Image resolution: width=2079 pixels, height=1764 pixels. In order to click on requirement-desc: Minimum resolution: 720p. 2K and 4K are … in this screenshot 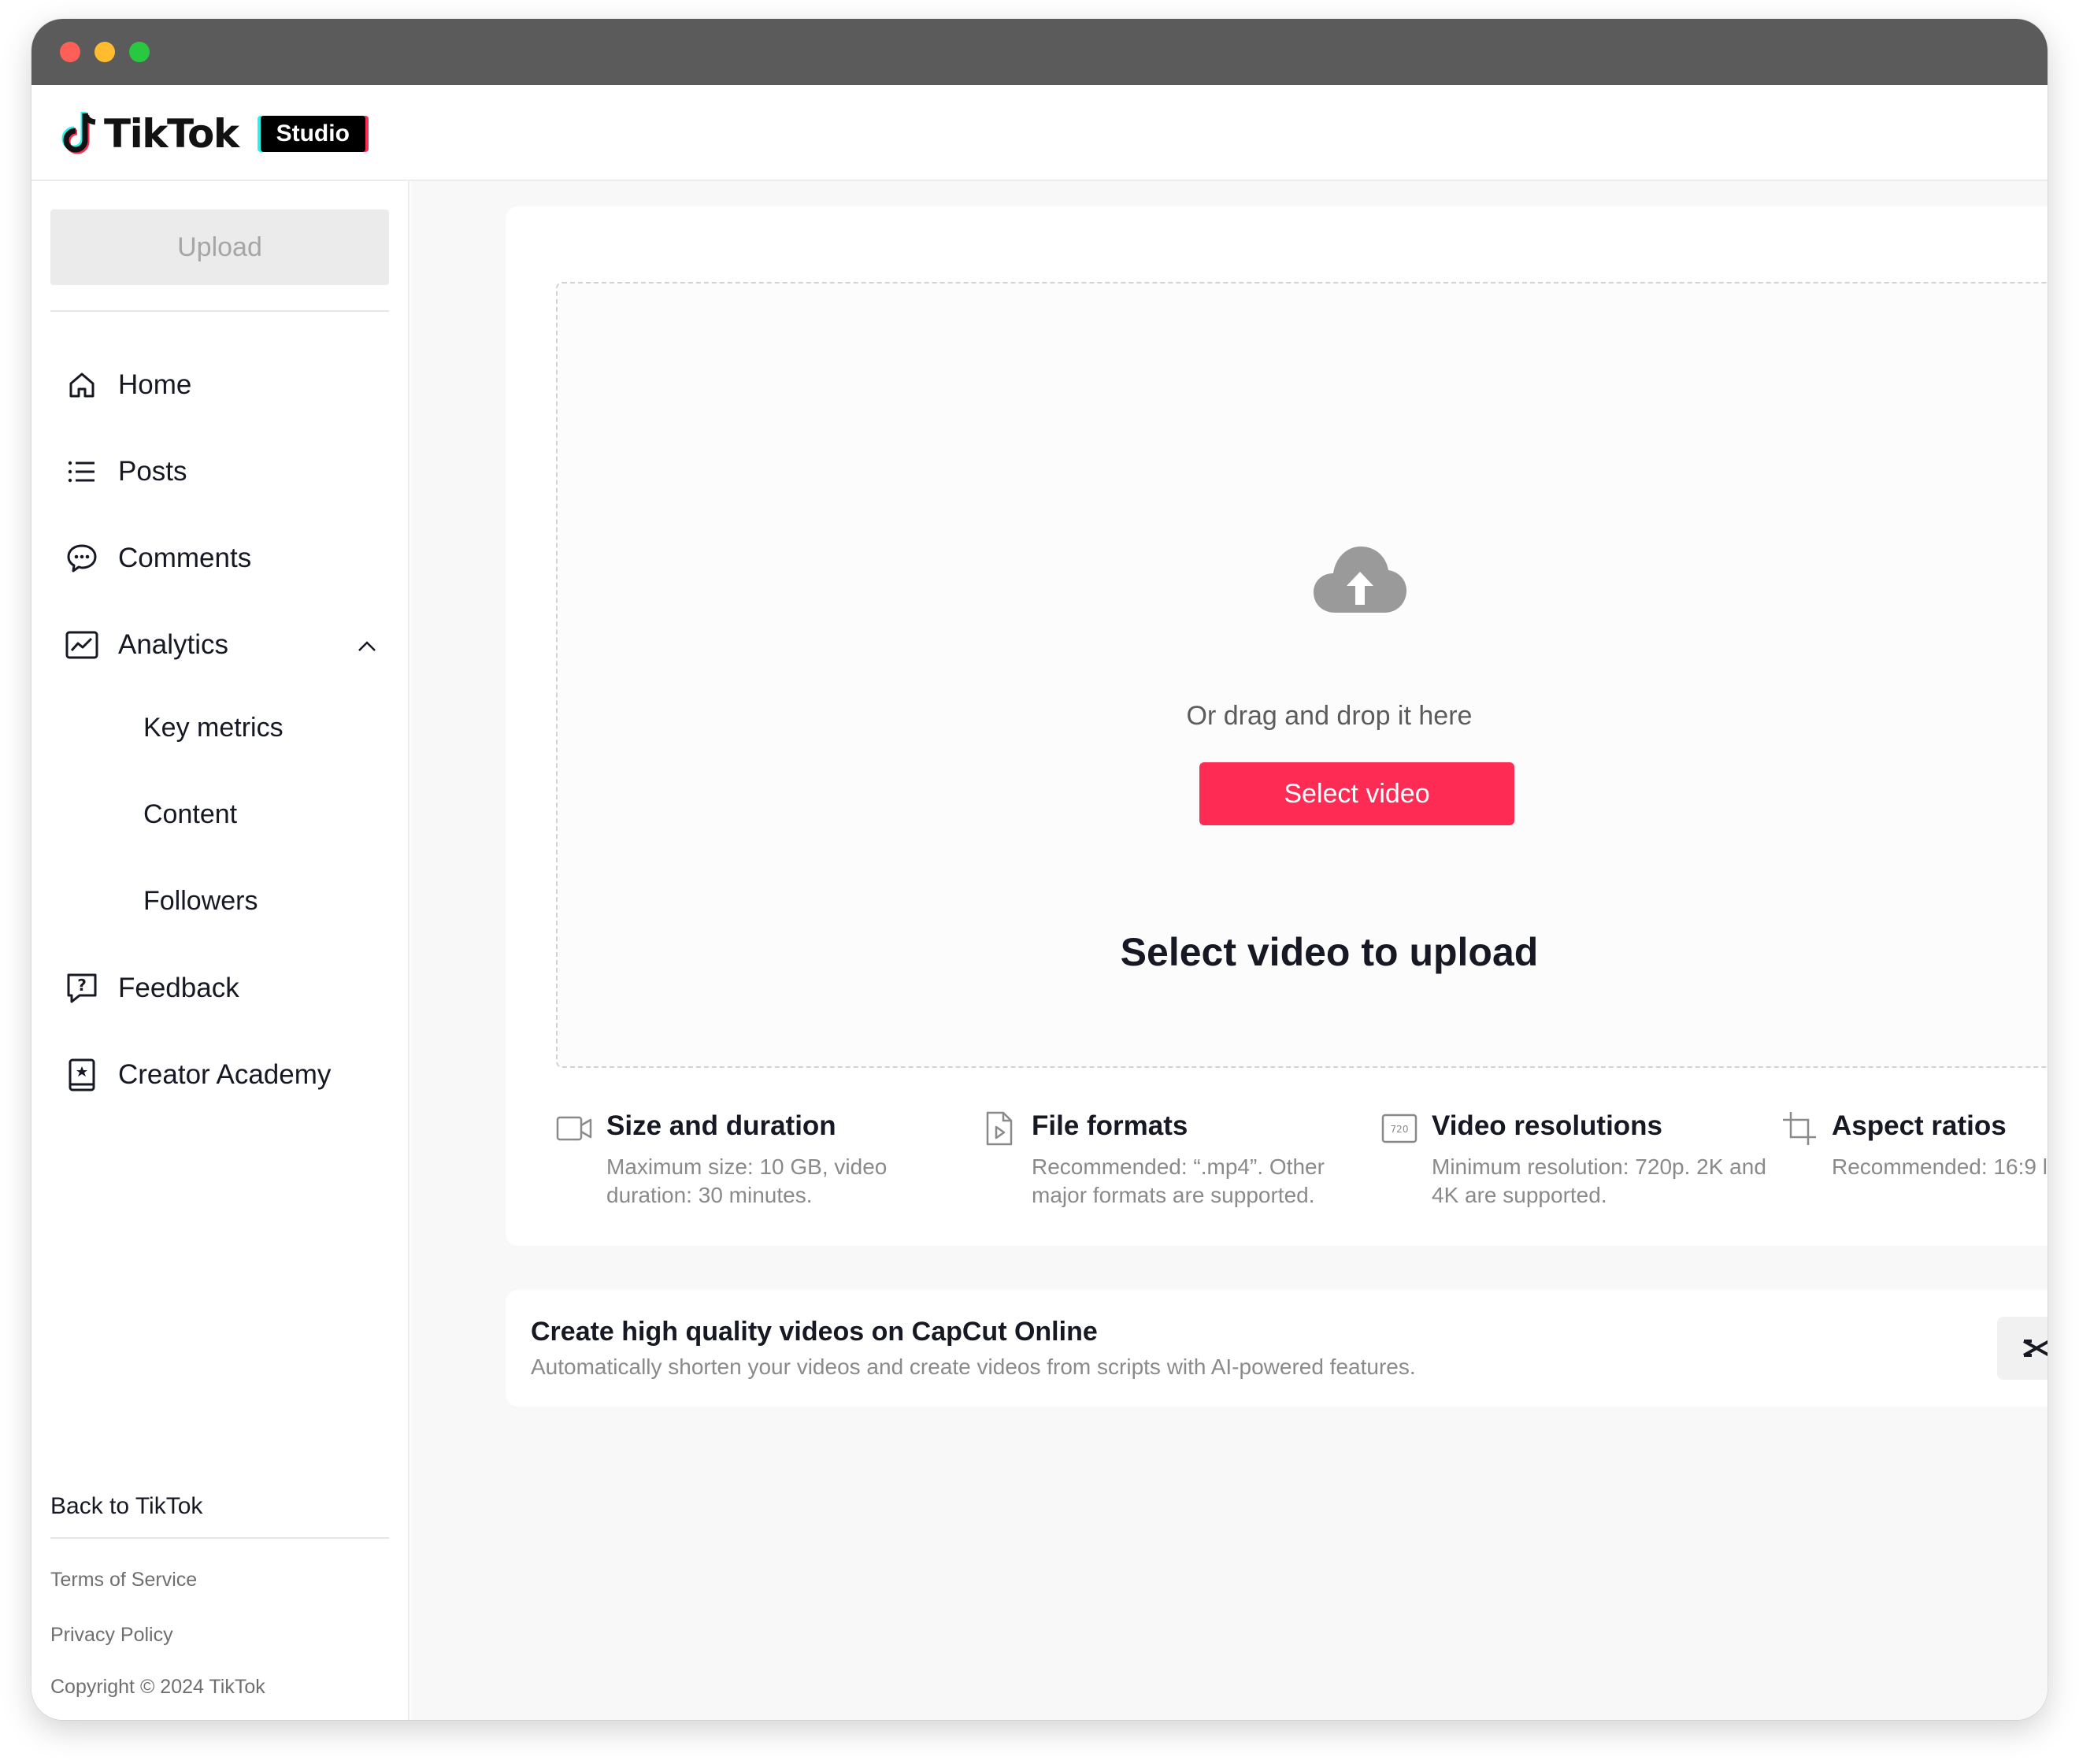, I will do `click(1599, 1180)`.